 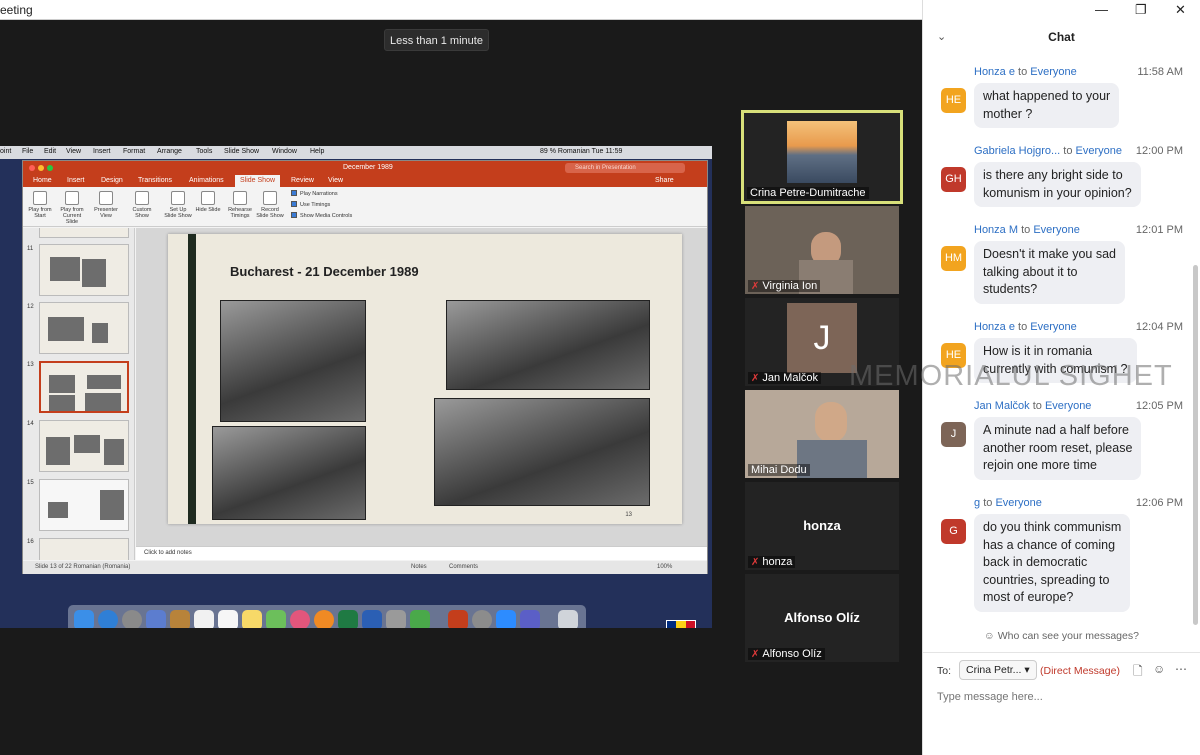 I want to click on video-tile-crina: Crina Petre-Dumitrache, so click(x=822, y=157).